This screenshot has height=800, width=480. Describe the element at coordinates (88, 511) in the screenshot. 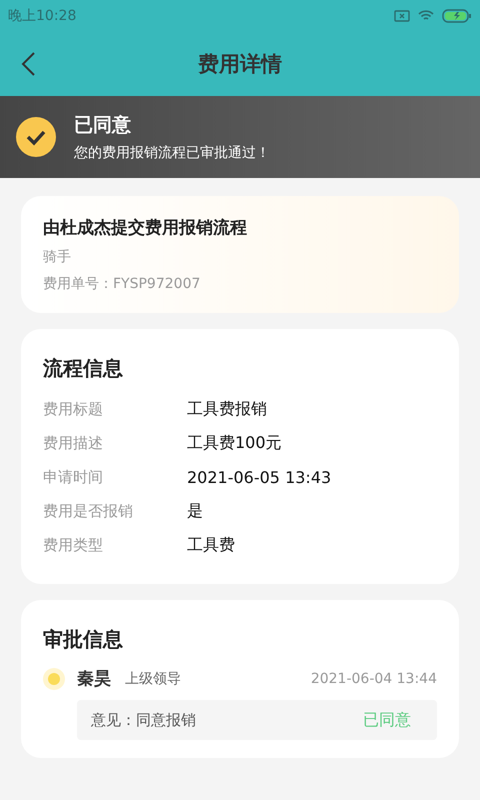

I see `field-label: 费用是否报销` at that location.